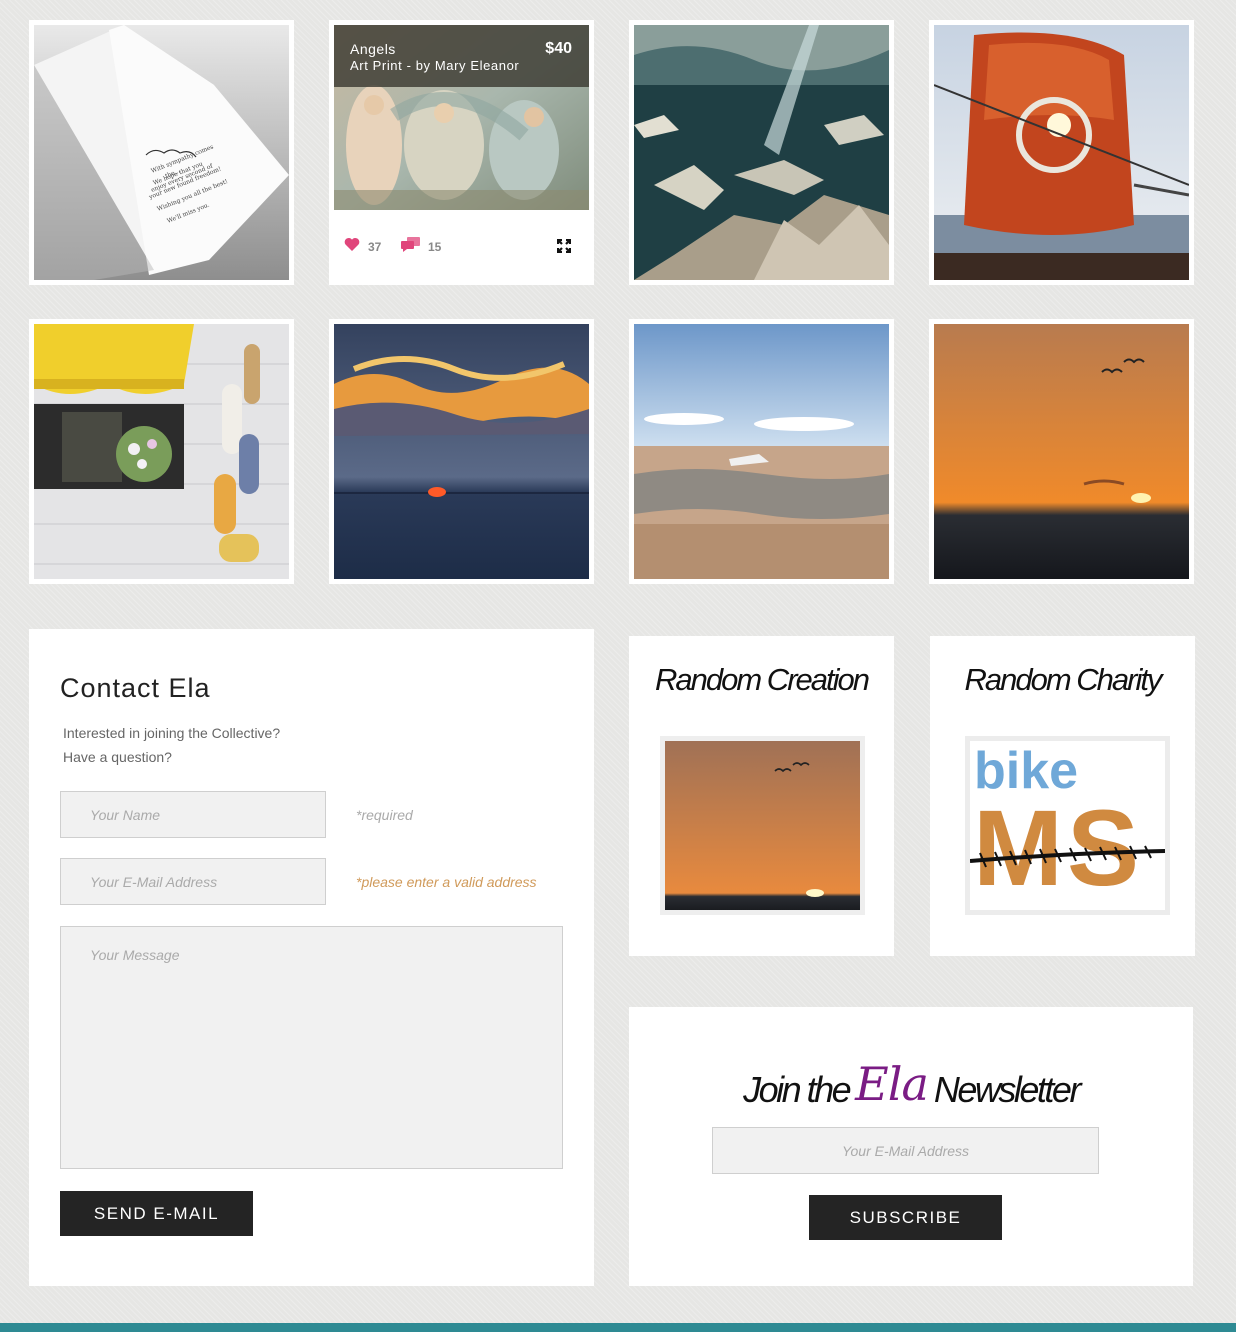 The image size is (1236, 1332). I want to click on newsletter-panel: Join theElaNewsletter SUBSCRIBE, so click(911, 1146).